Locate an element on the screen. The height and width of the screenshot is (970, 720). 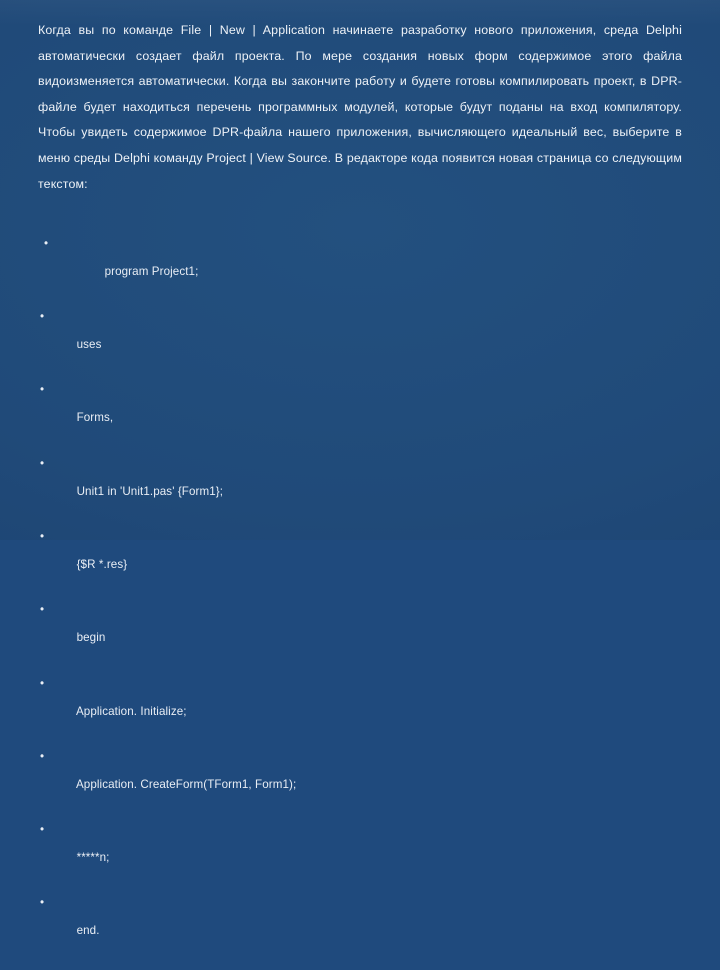
list-item: • uses is located at coordinates (360, 338).